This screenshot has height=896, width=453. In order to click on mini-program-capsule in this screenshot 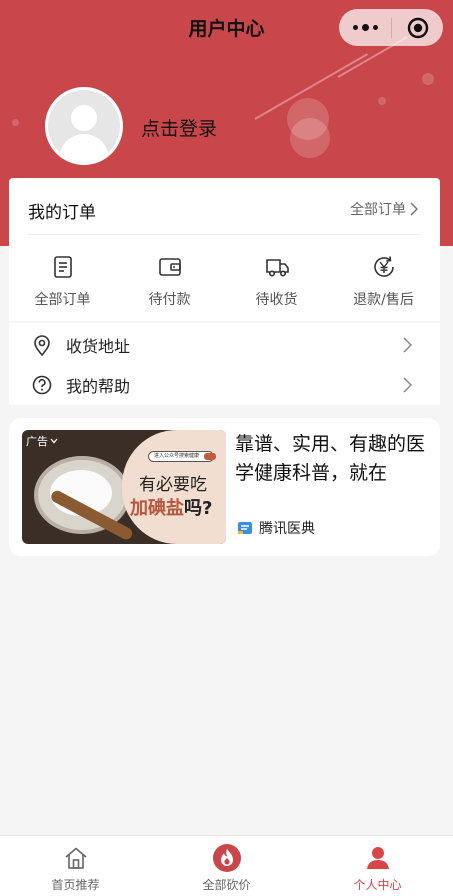, I will do `click(391, 27)`.